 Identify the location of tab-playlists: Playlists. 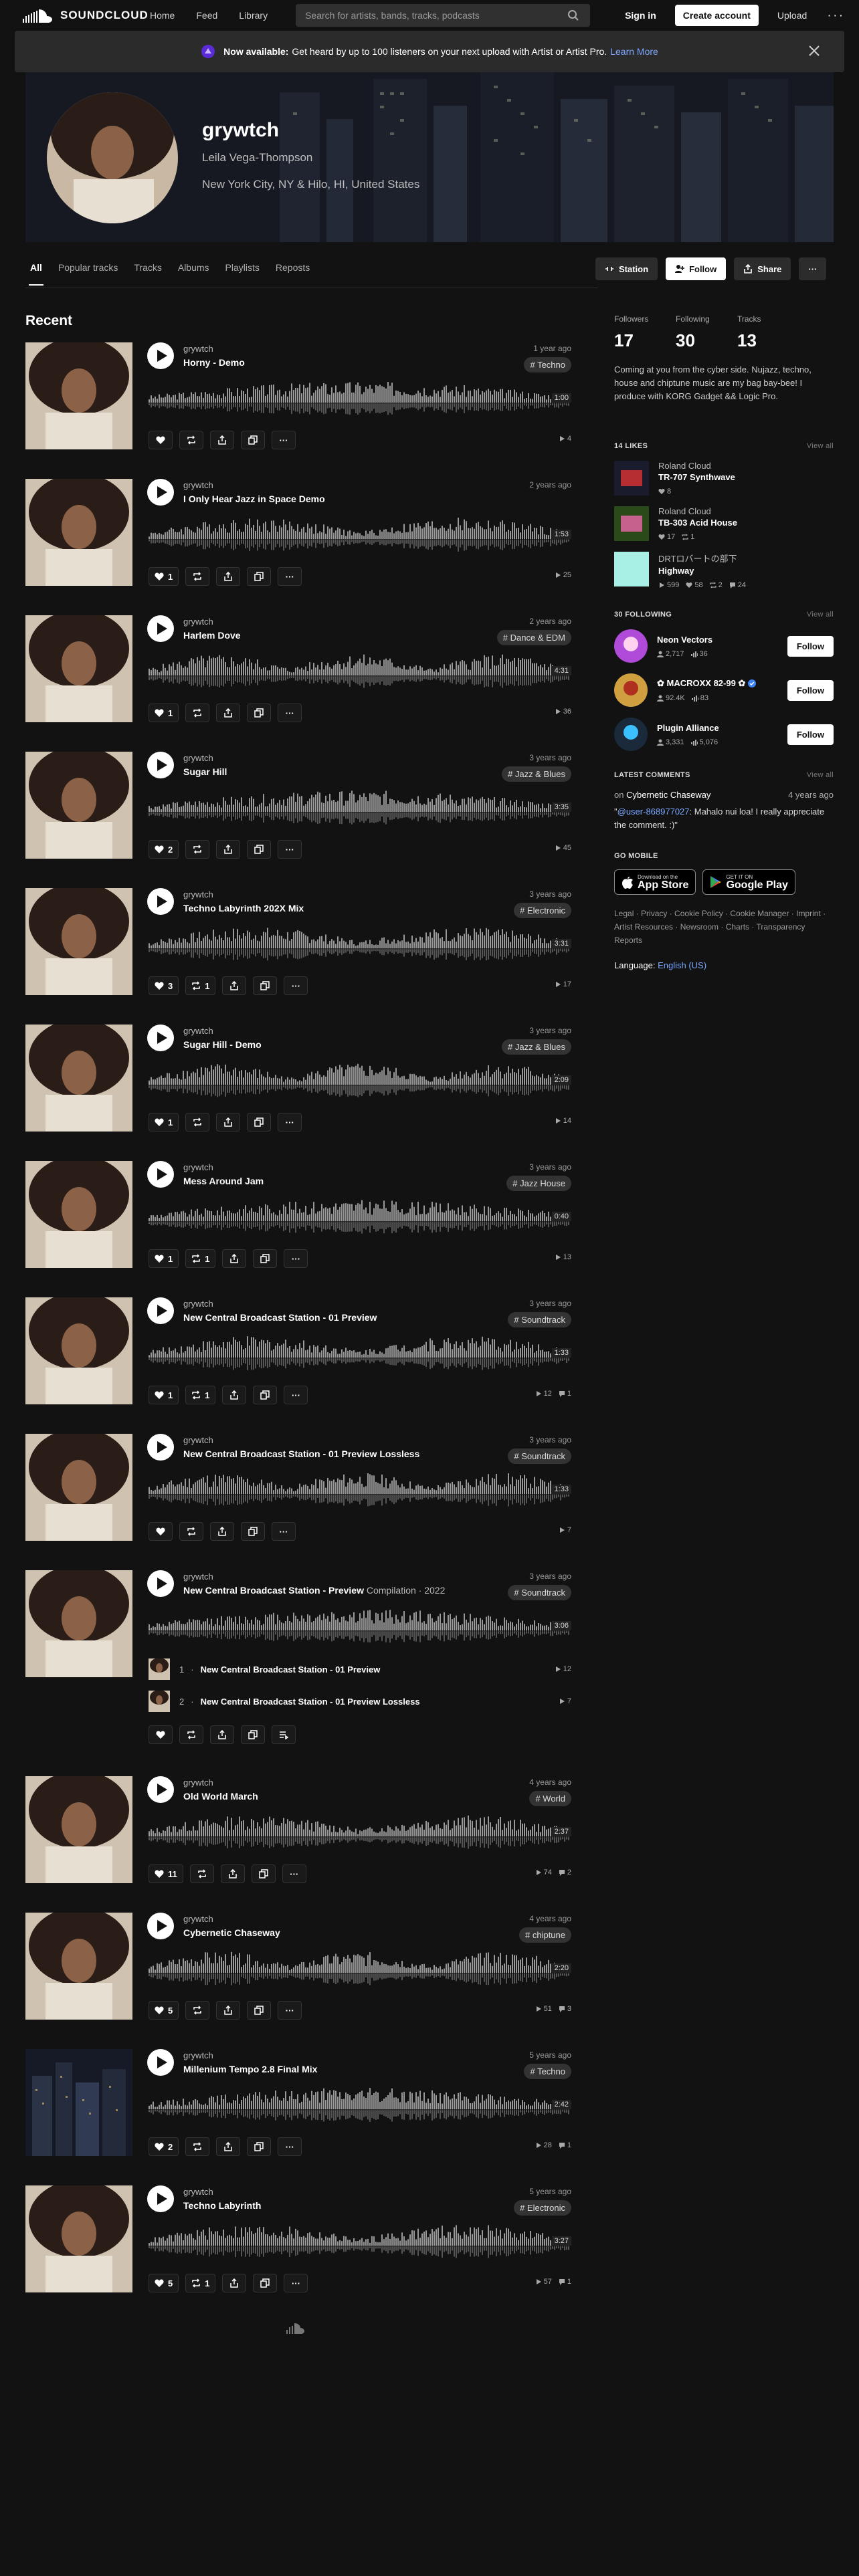
(242, 267).